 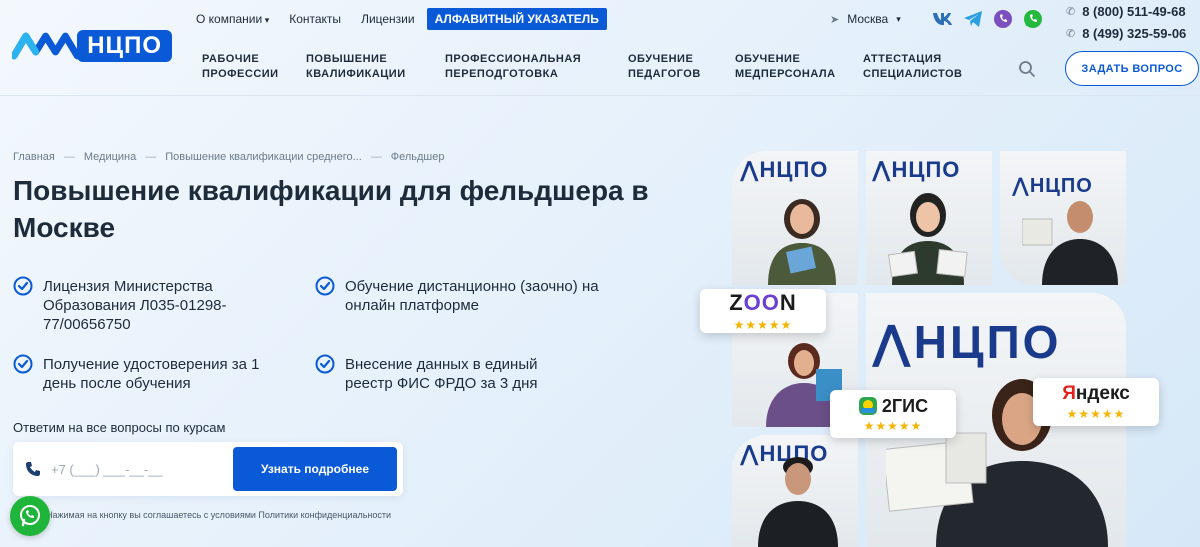 I want to click on topnav-about: О компании, so click(x=232, y=19).